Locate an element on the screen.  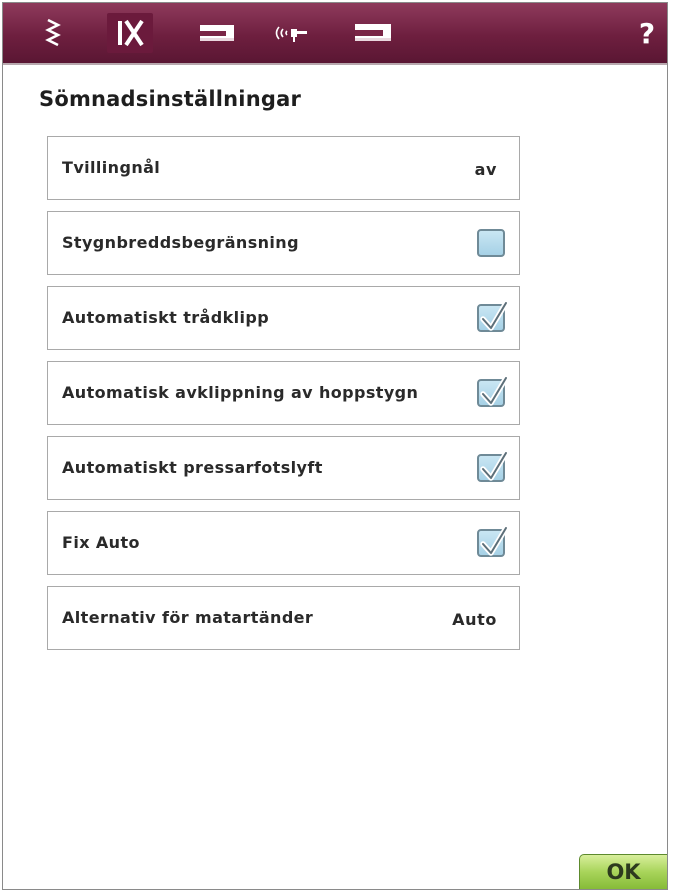
setting-row-auto-jump-stitch-trim: Automatisk avklippning av hoppstygn is located at coordinates (283, 393).